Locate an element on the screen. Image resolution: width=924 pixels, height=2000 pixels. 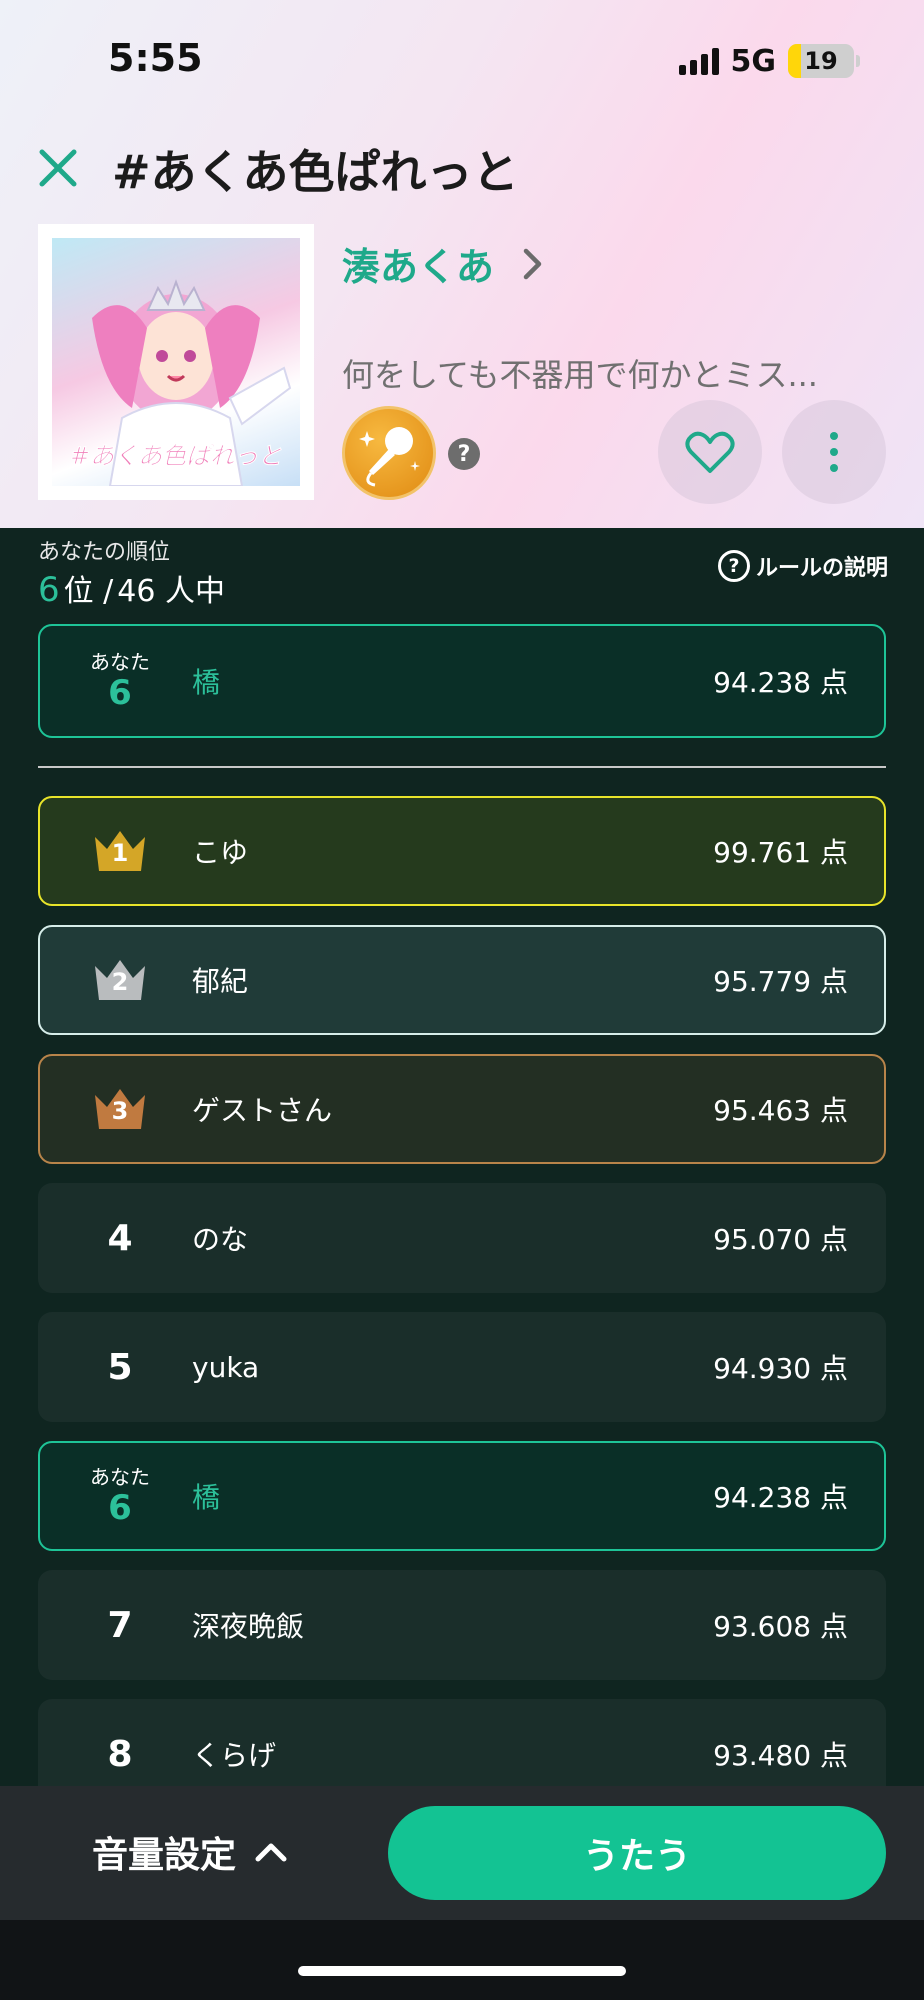
heart-icon is located at coordinates (710, 452).